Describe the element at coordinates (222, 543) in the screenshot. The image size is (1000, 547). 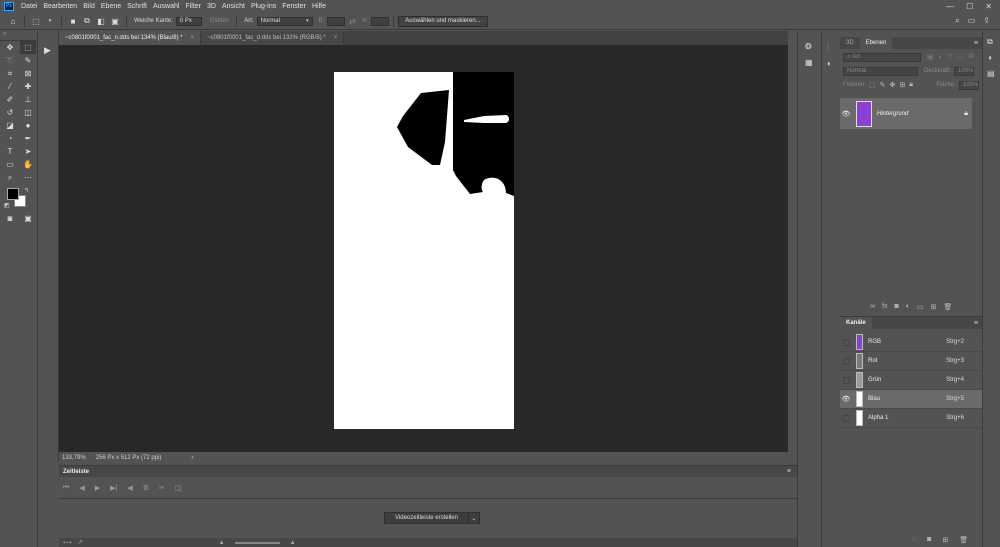
I see `zoom-out-icon: ▲` at that location.